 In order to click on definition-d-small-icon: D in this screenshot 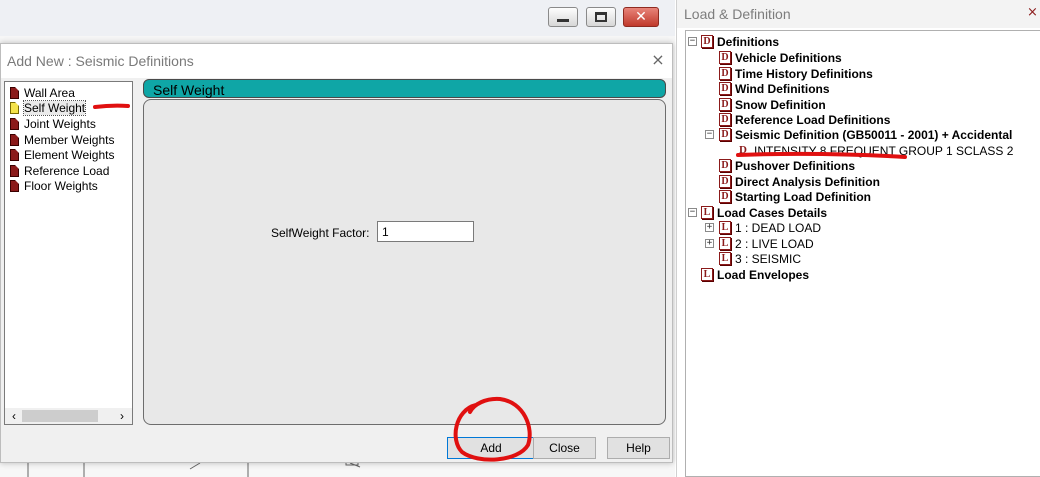, I will do `click(743, 150)`.